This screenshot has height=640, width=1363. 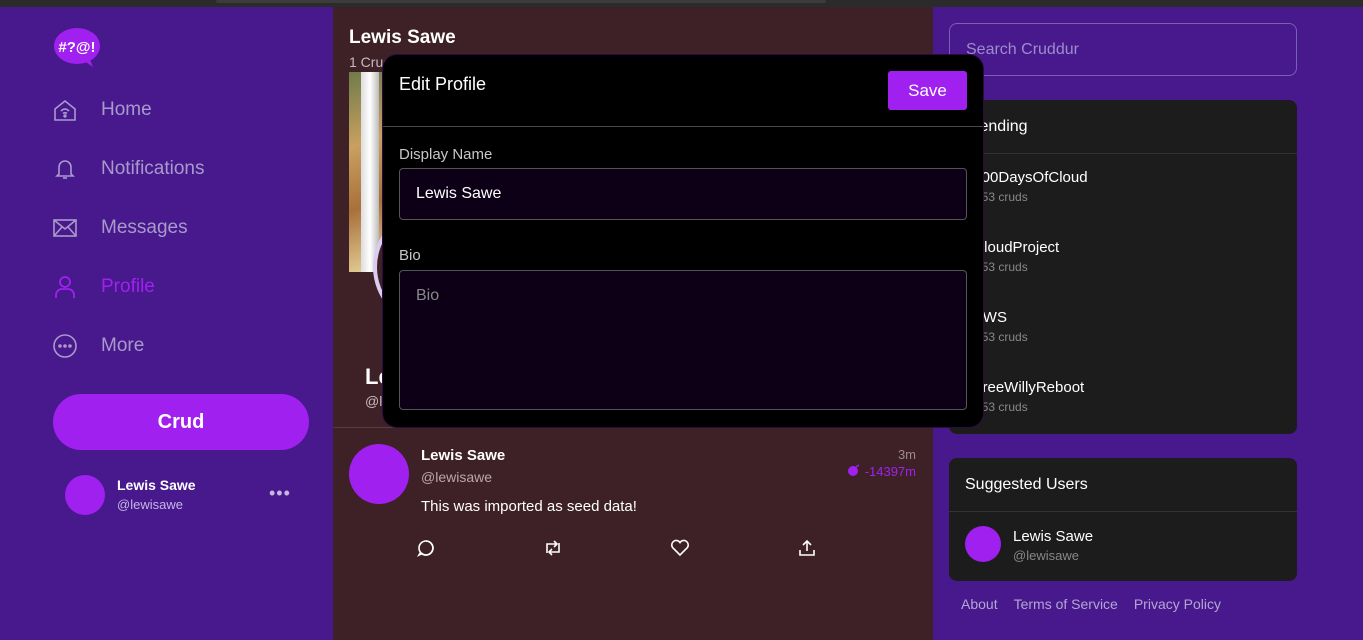 What do you see at coordinates (463, 455) in the screenshot?
I see `post-author-name: Lewis Sawe` at bounding box center [463, 455].